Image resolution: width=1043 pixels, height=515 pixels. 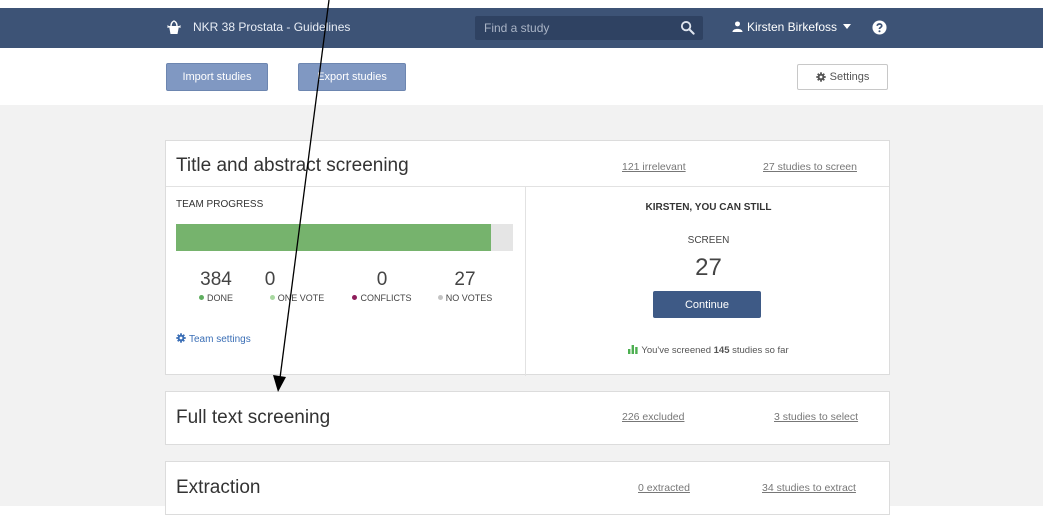 What do you see at coordinates (333, 237) in the screenshot?
I see `progress-fill` at bounding box center [333, 237].